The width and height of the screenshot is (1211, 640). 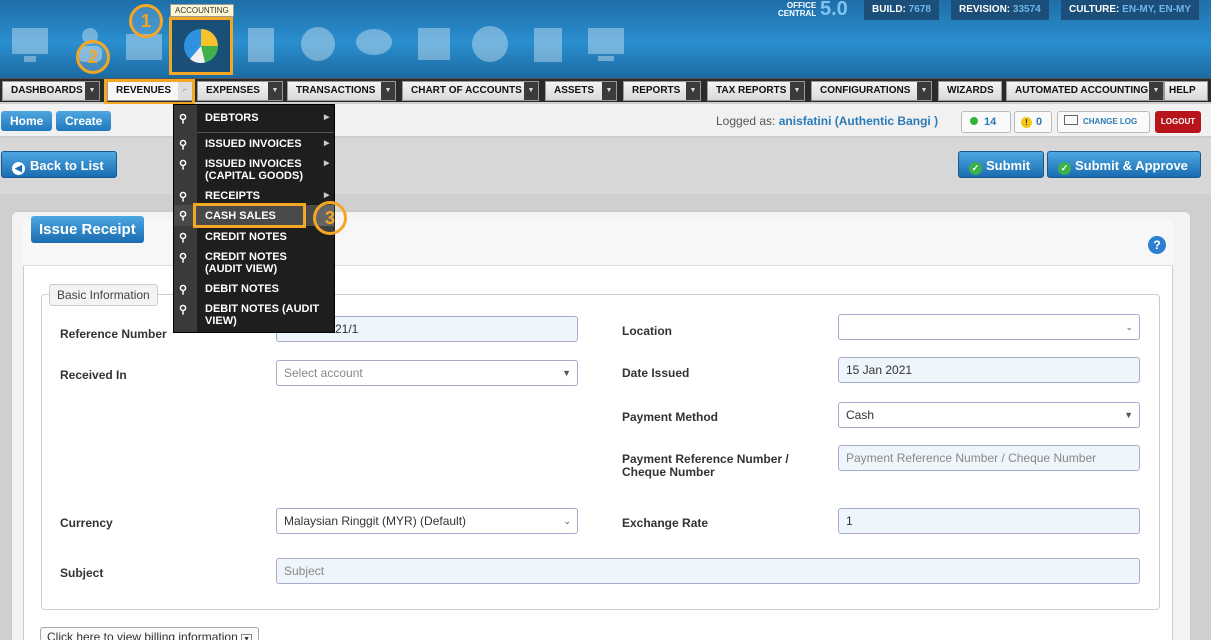 What do you see at coordinates (656, 373) in the screenshot?
I see `date-issued-label: Date Issued` at bounding box center [656, 373].